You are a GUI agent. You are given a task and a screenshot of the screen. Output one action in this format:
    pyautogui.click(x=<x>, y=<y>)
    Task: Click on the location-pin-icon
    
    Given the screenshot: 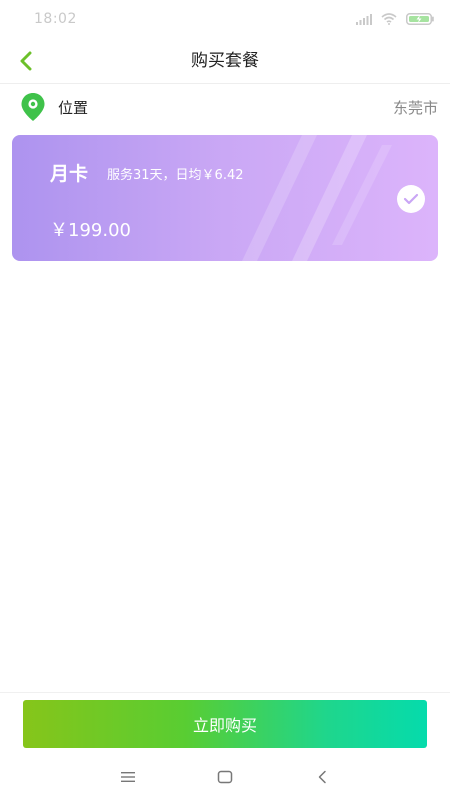 What is the action you would take?
    pyautogui.click(x=33, y=107)
    